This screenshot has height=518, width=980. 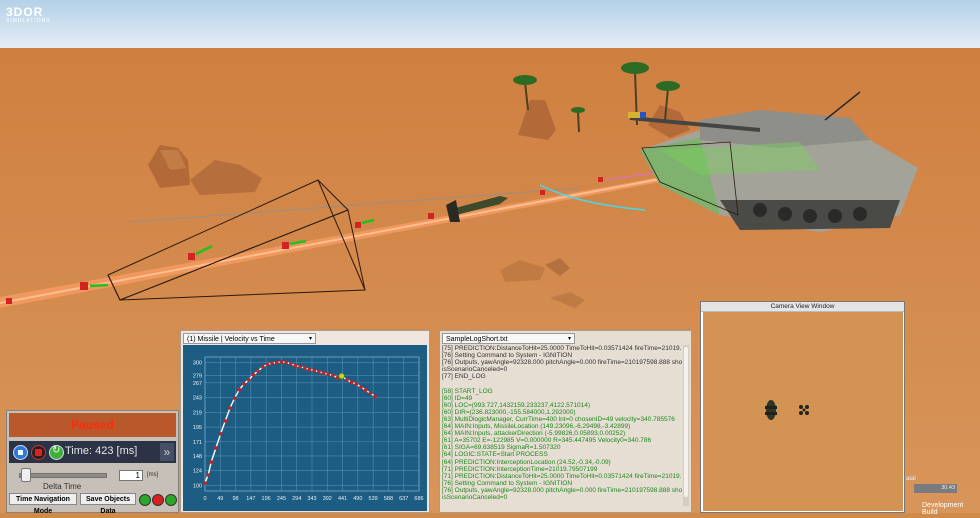 I want to click on x-tick-label: 245, so click(x=281, y=499).